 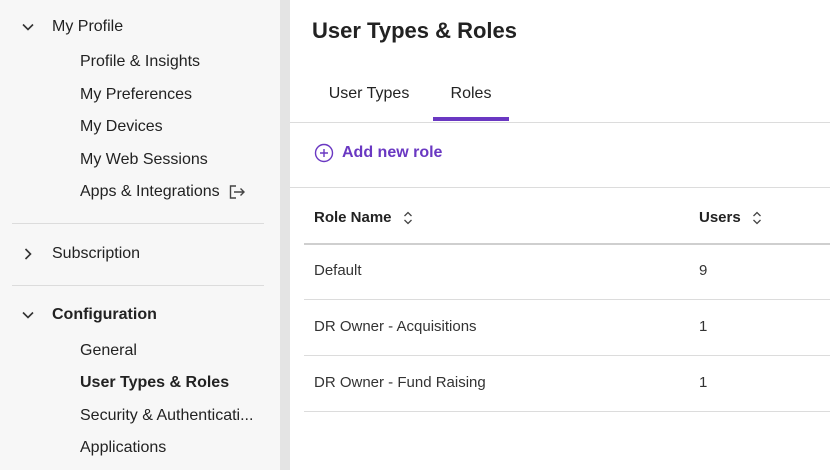 What do you see at coordinates (28, 254) in the screenshot?
I see `chevron-right-icon` at bounding box center [28, 254].